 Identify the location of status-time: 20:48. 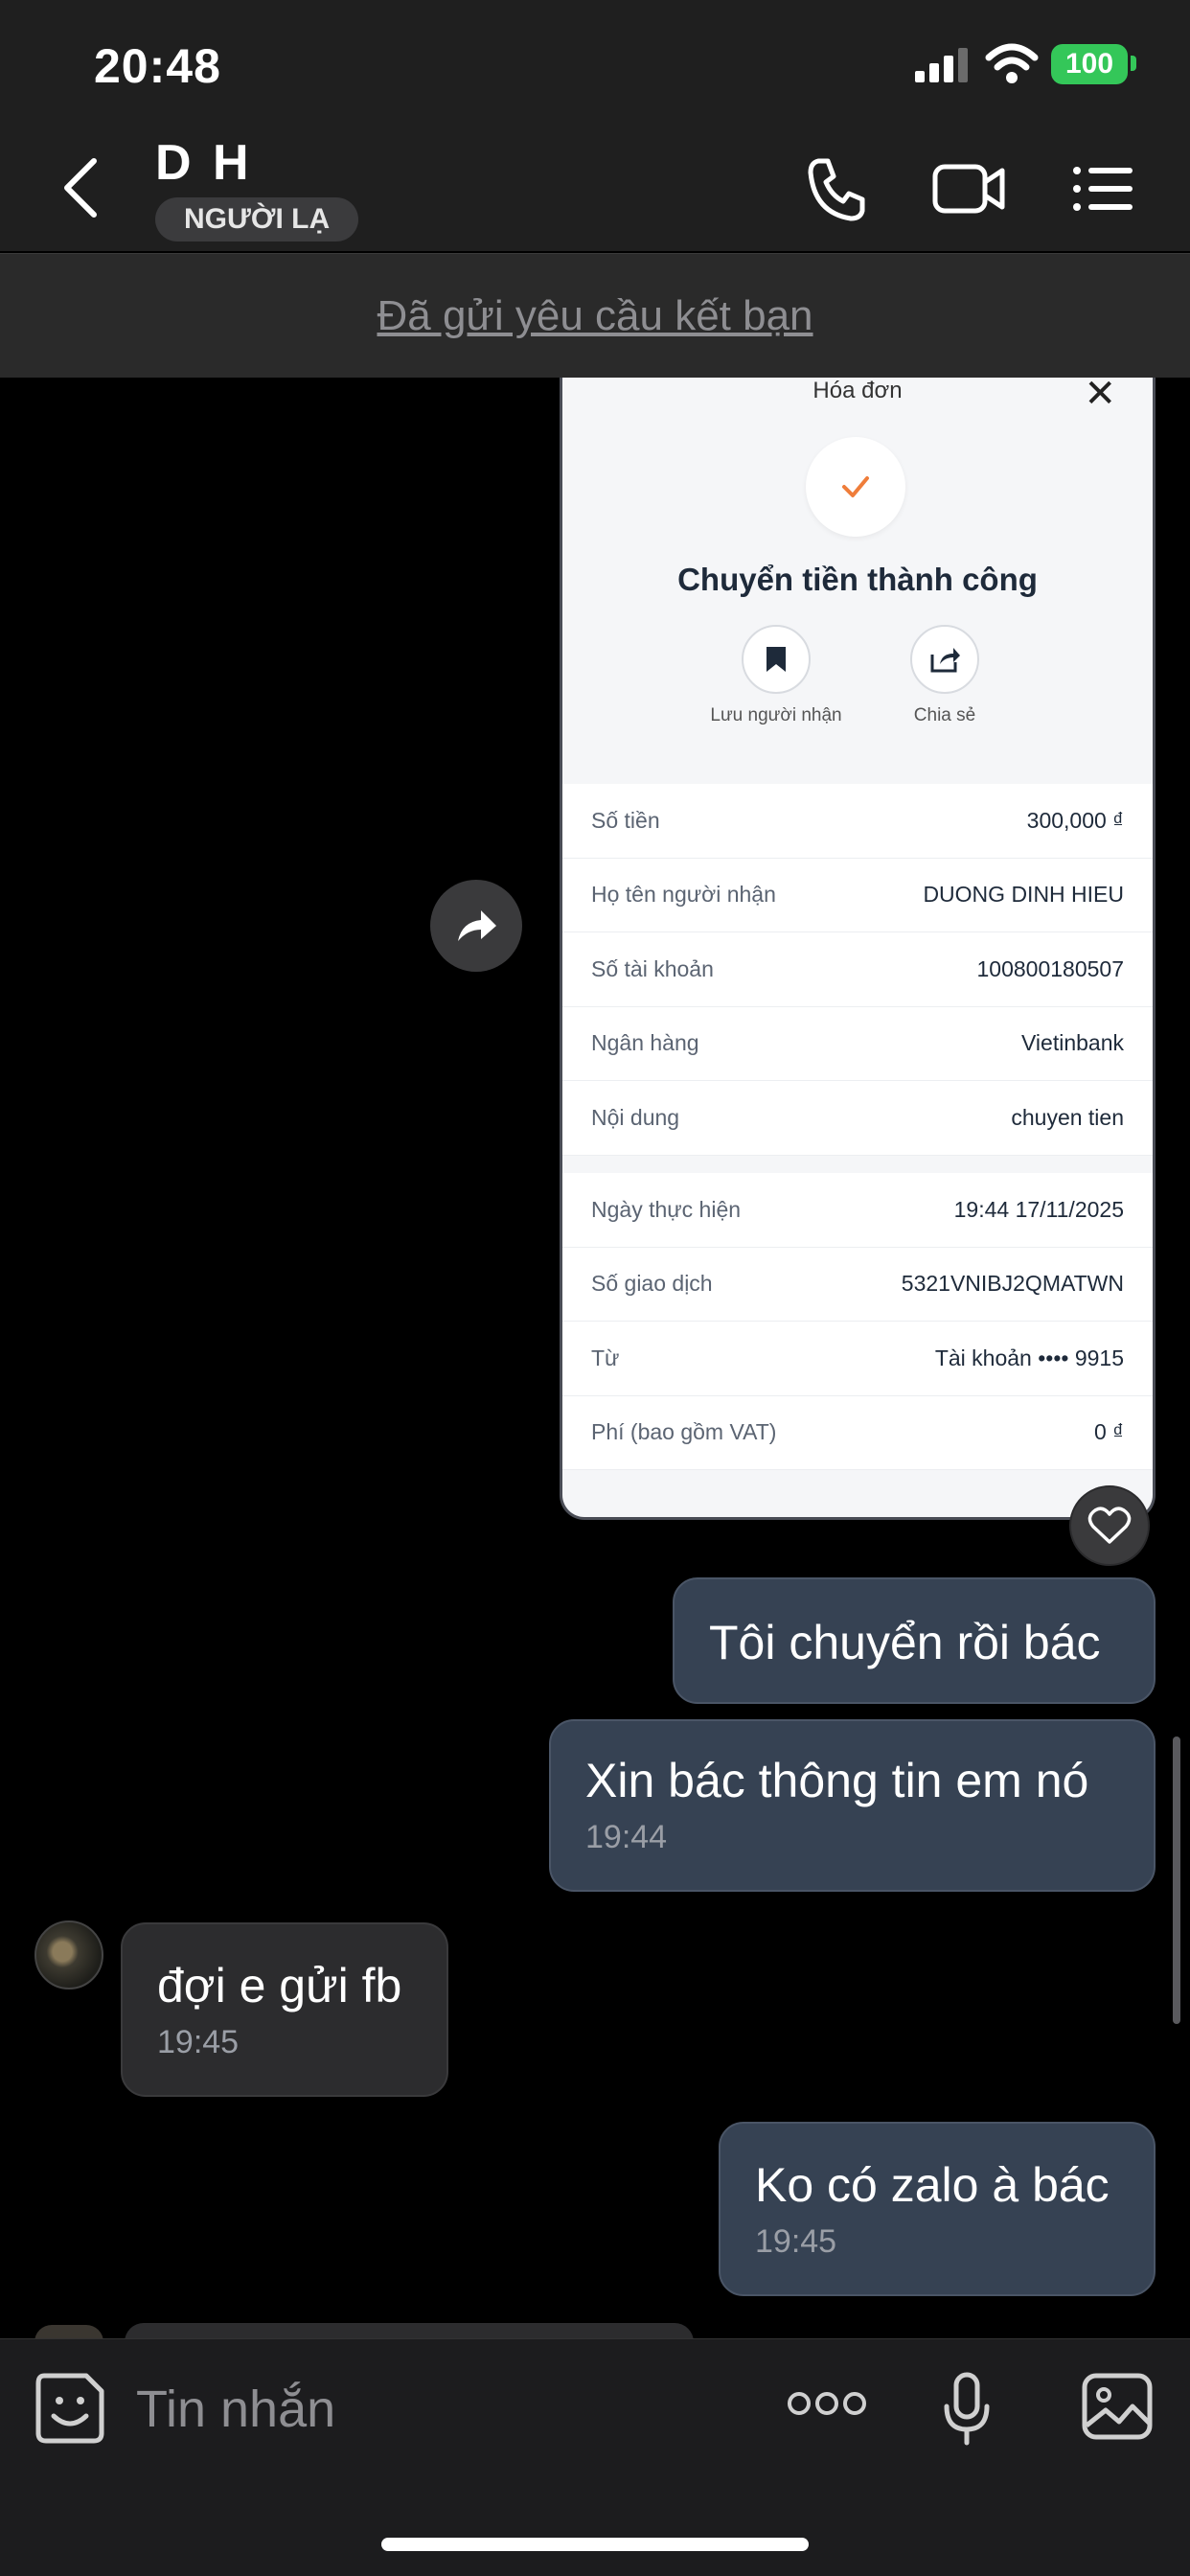
(158, 66).